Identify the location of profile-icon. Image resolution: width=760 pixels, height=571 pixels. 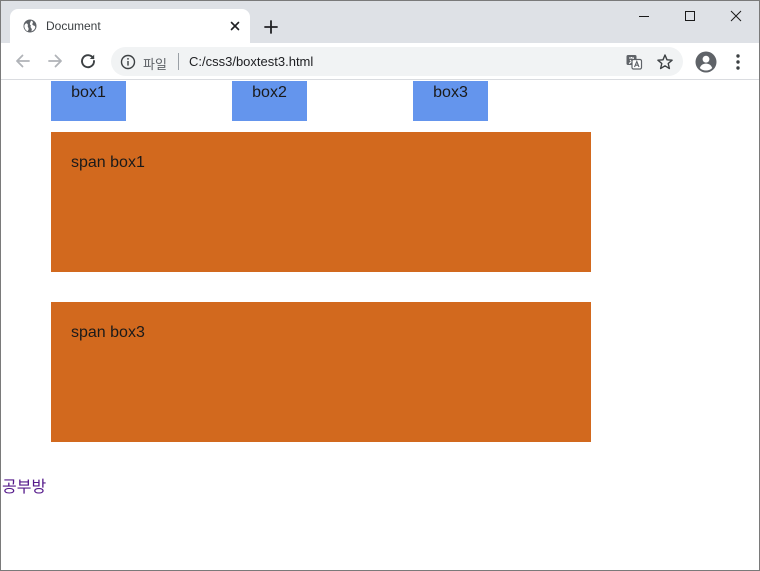
(706, 62).